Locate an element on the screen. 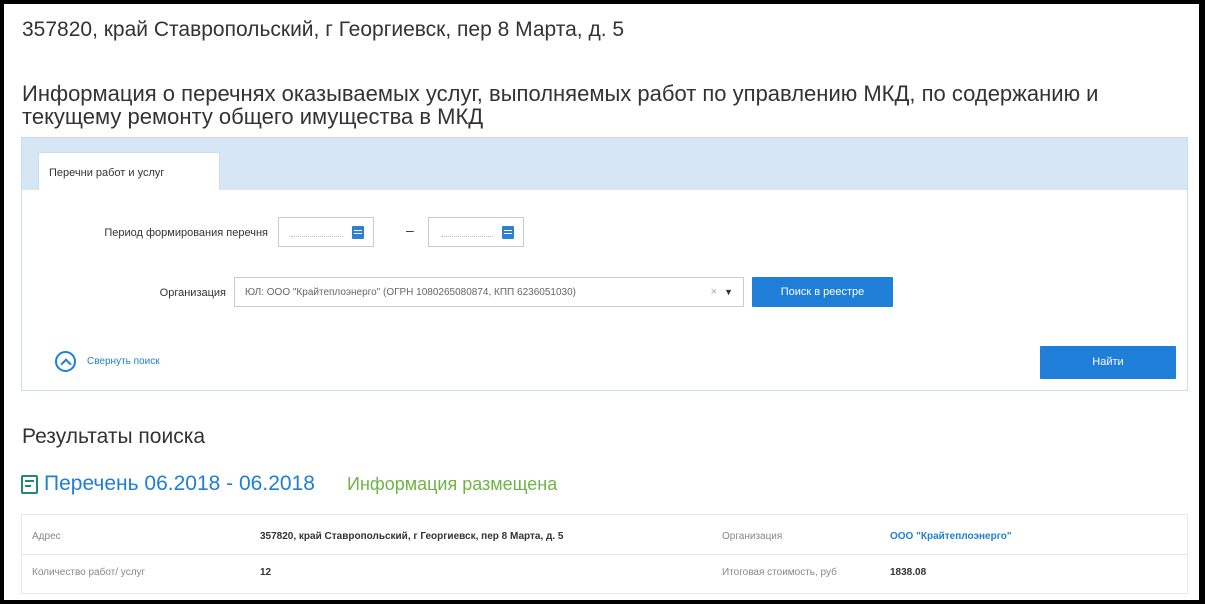 This screenshot has height=604, width=1205. search-in-registry-button: Поиск в реестре is located at coordinates (822, 292).